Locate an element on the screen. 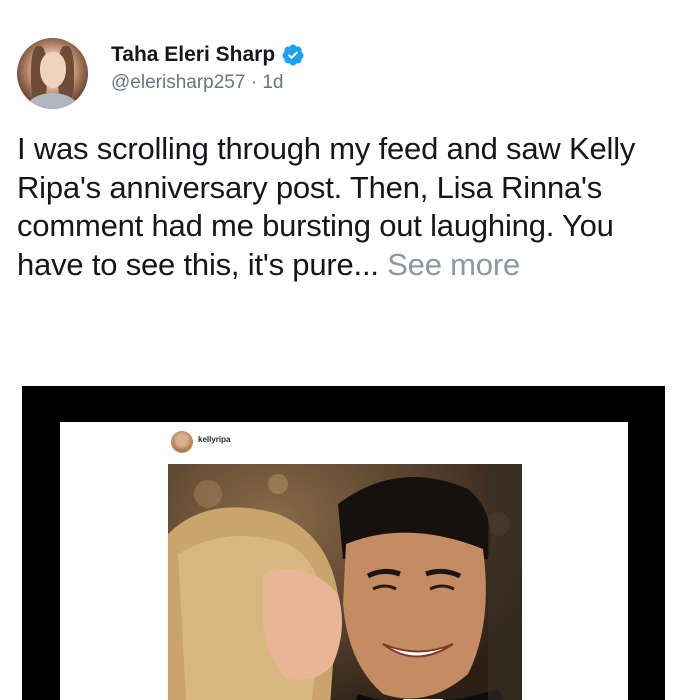 The height and width of the screenshot is (700, 700). display-name: Taha Eleri Sharp is located at coordinates (193, 55).